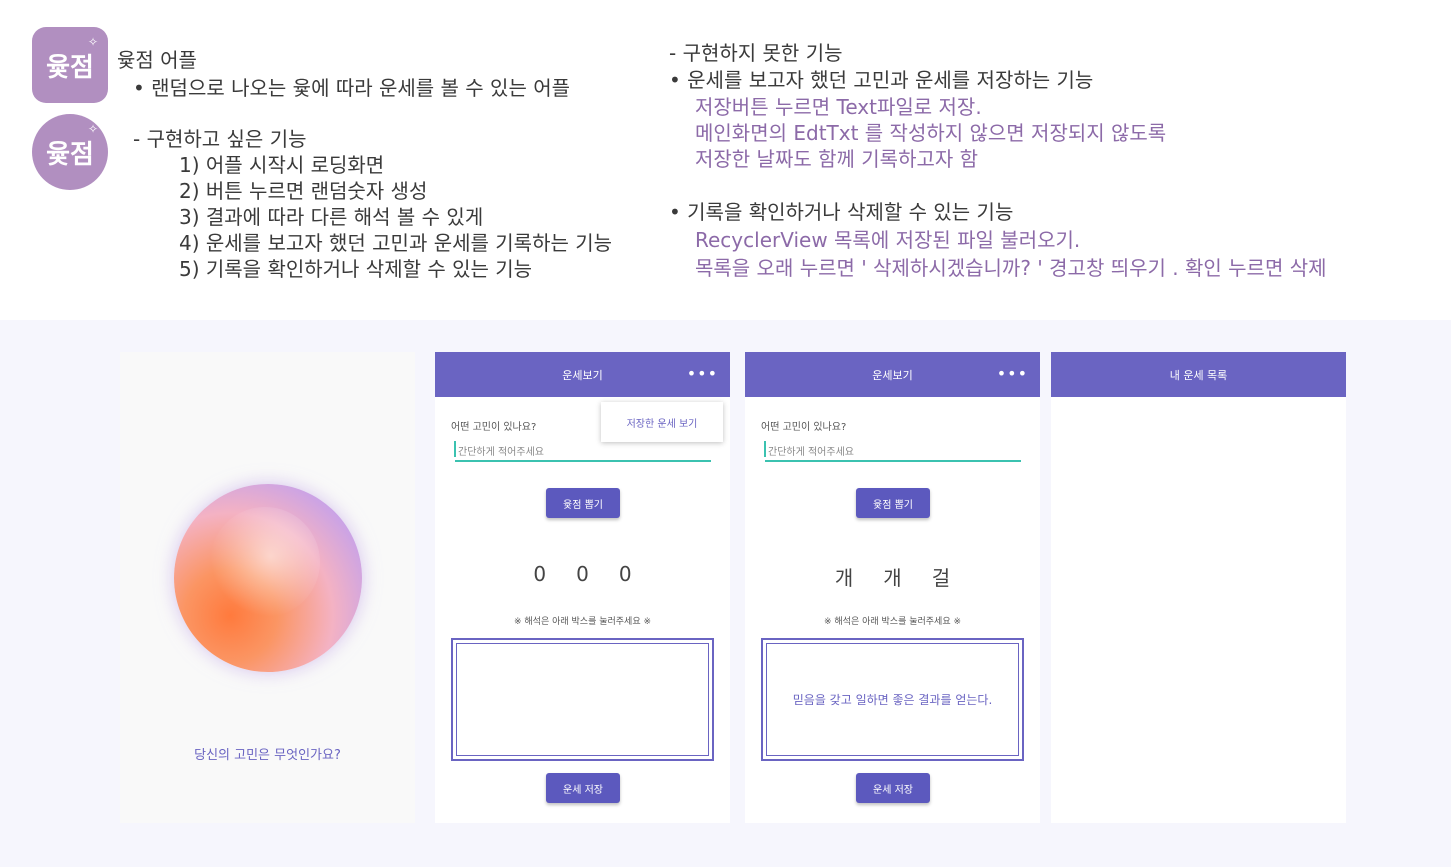  Describe the element at coordinates (331, 217) in the screenshot. I see `wanted-item: 3) 결과에 따라 다른 해석 볼 수 있게` at that location.